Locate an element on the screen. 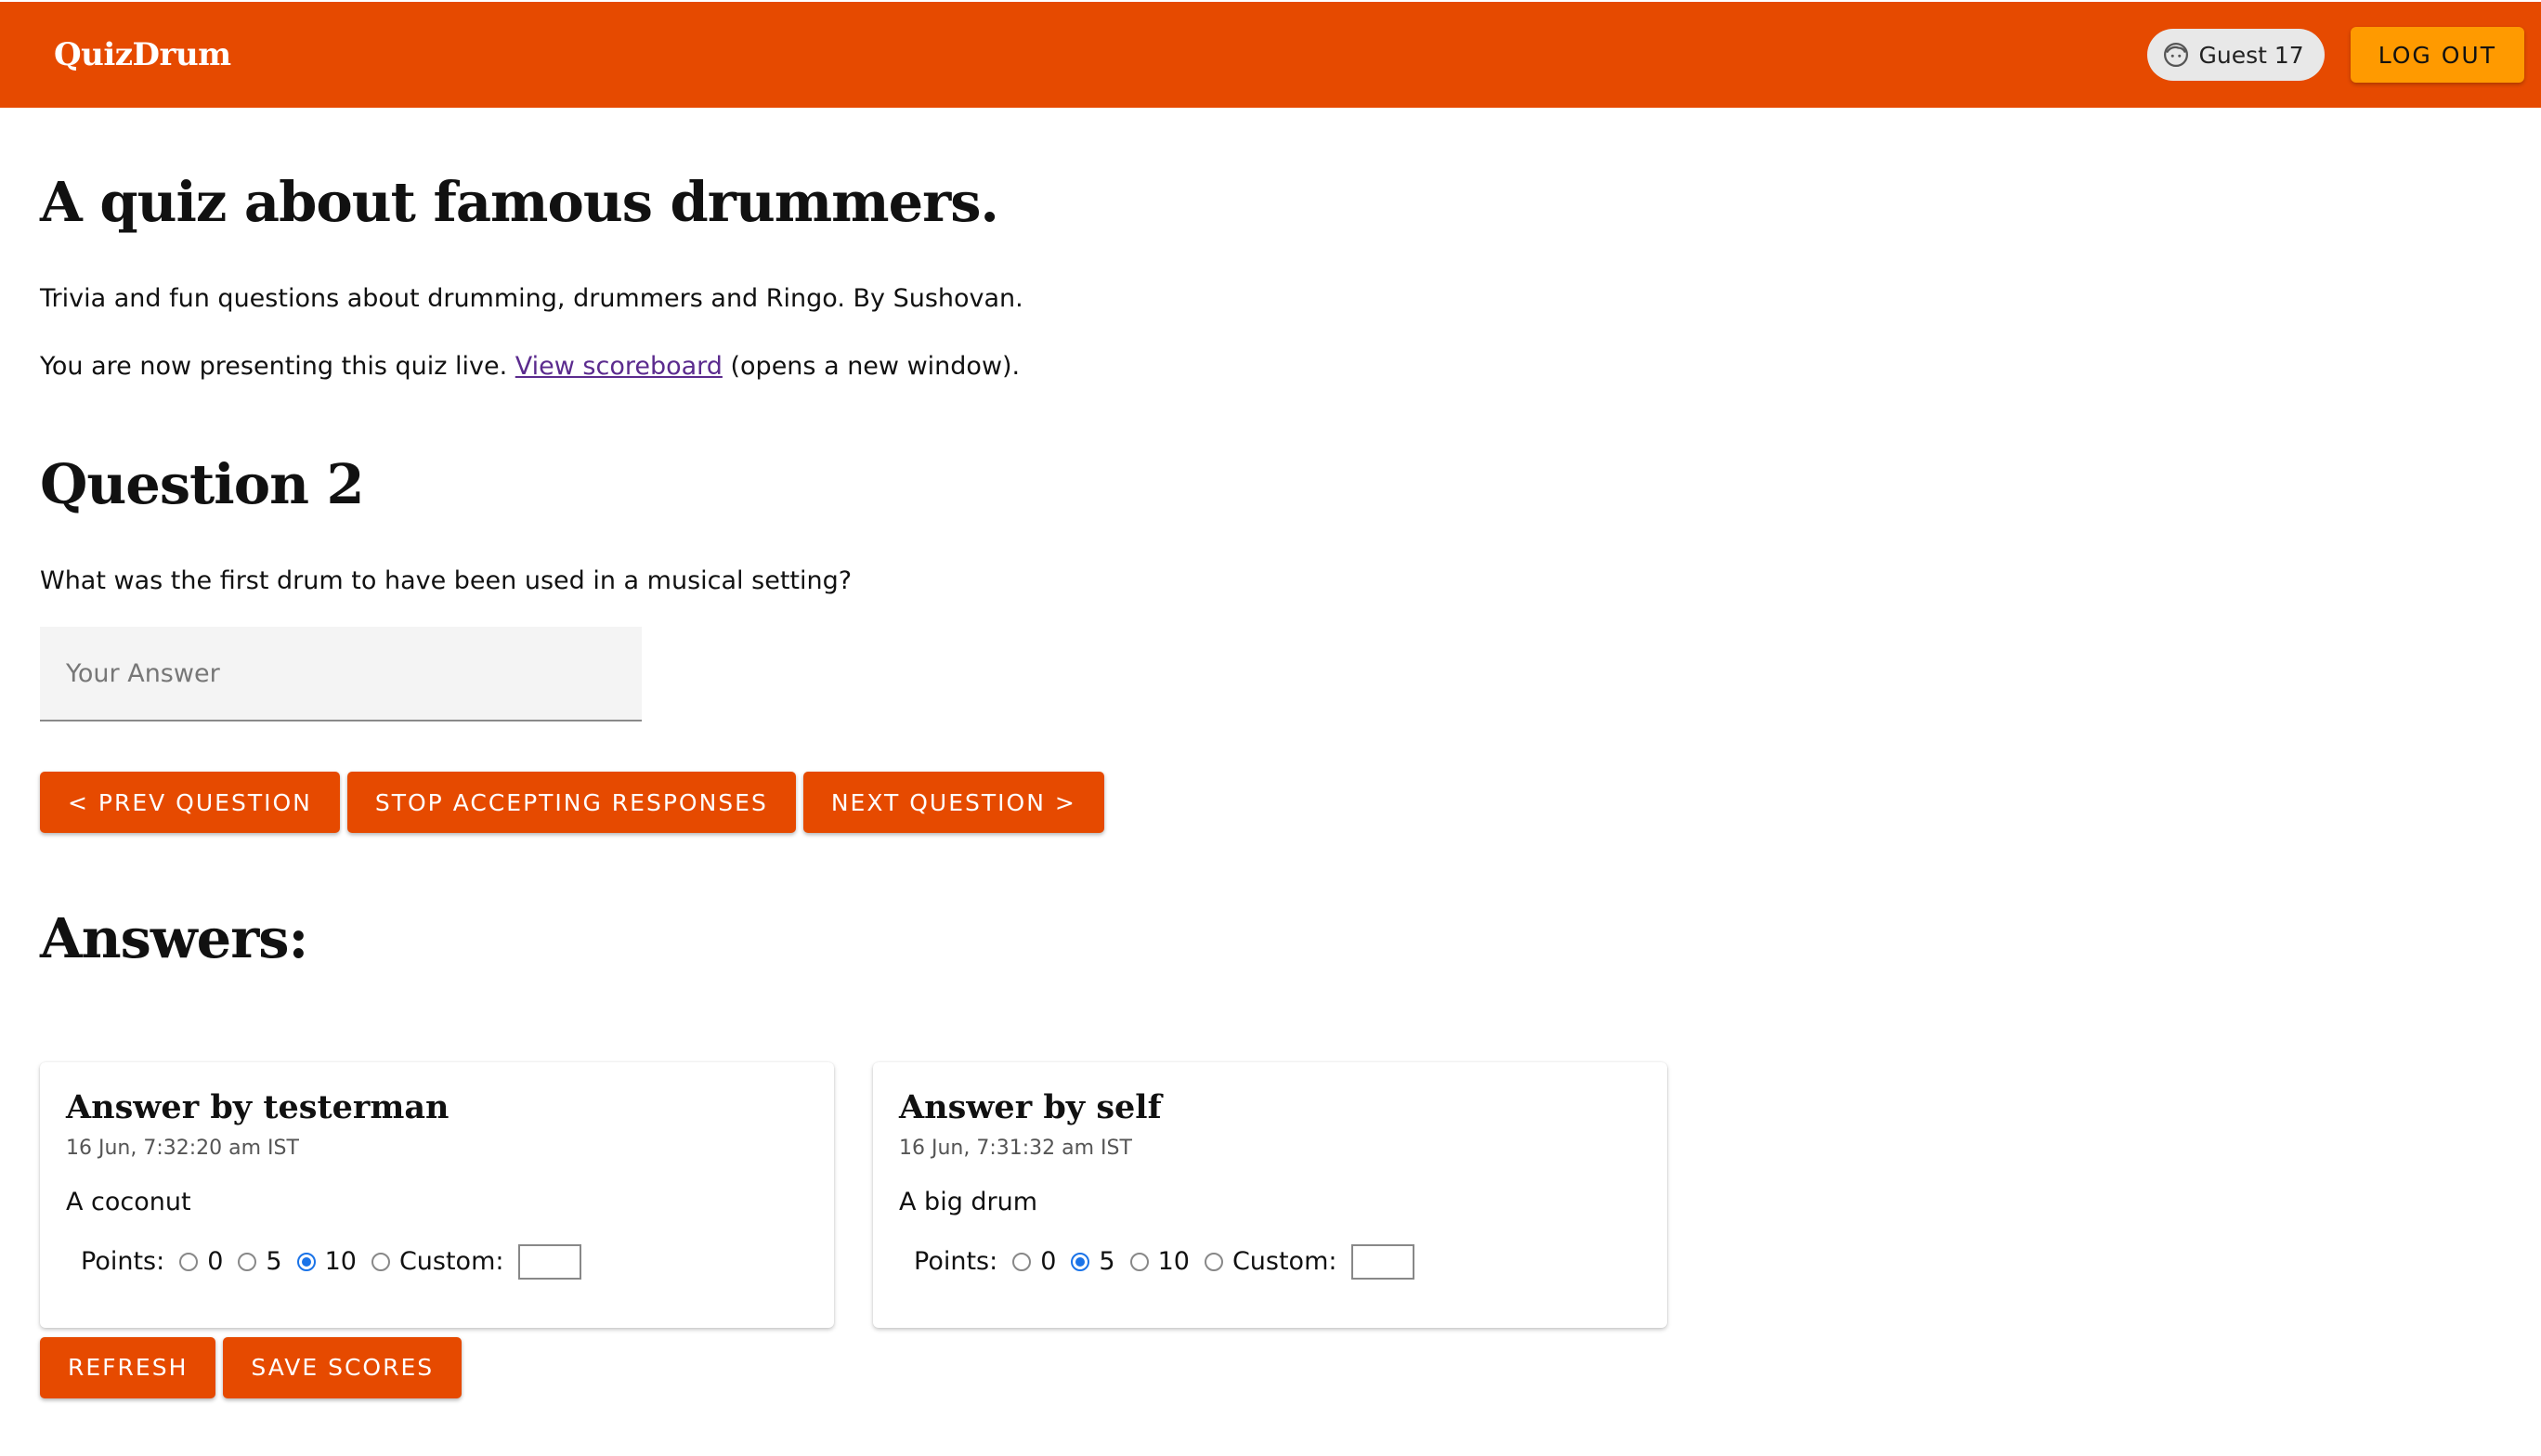 This screenshot has width=2541, height=1456. answer-card-title: Answer by self is located at coordinates (1030, 1106).